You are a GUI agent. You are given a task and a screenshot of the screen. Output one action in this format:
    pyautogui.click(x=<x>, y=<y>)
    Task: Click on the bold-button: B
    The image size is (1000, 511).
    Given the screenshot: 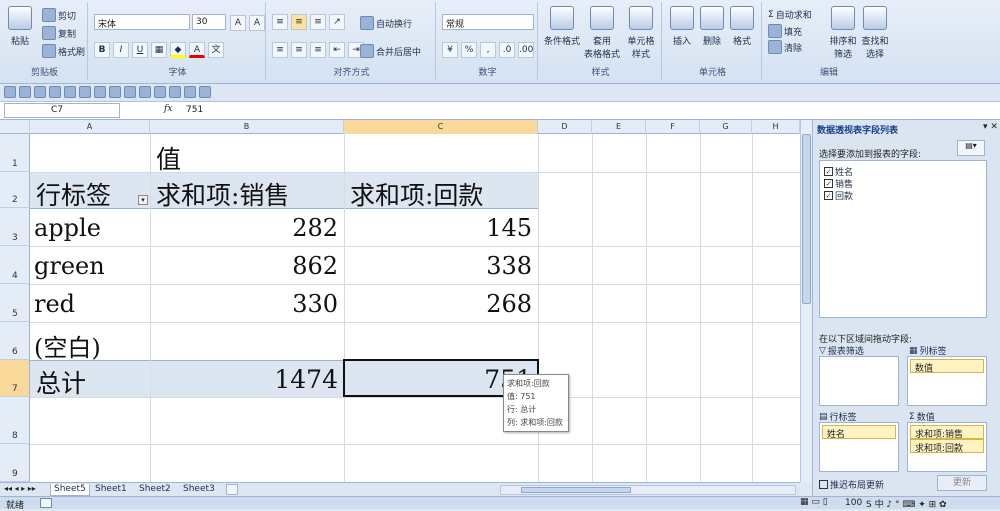 What is the action you would take?
    pyautogui.click(x=102, y=50)
    